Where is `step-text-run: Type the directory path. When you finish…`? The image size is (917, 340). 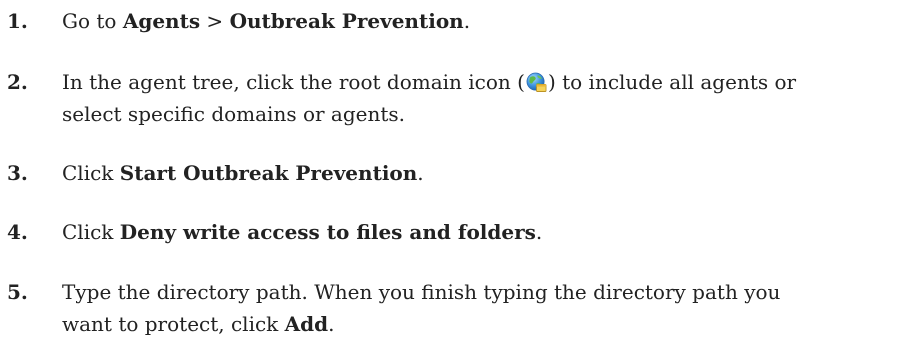 step-text-run: Type the directory path. When you finish… is located at coordinates (421, 292).